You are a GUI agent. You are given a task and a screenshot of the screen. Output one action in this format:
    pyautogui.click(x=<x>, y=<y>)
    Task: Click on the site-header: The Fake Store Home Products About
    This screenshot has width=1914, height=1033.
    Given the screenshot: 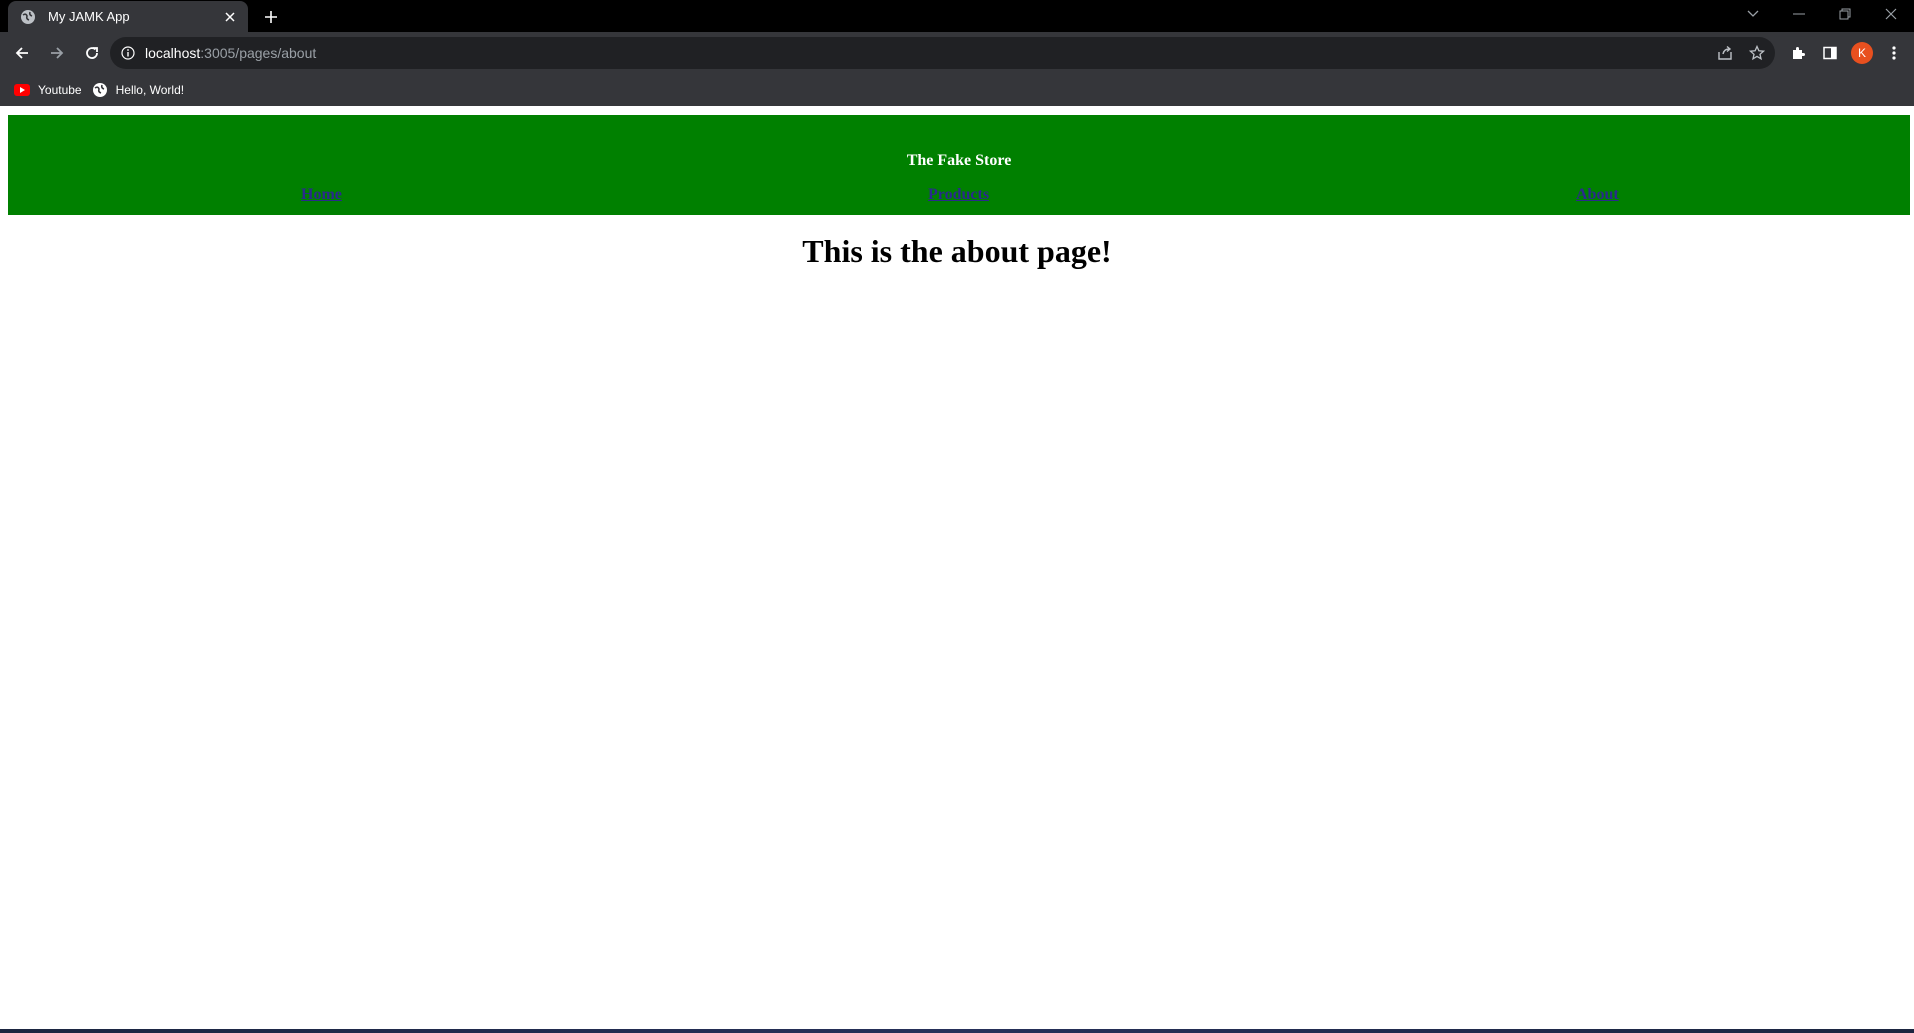 What is the action you would take?
    pyautogui.click(x=959, y=165)
    